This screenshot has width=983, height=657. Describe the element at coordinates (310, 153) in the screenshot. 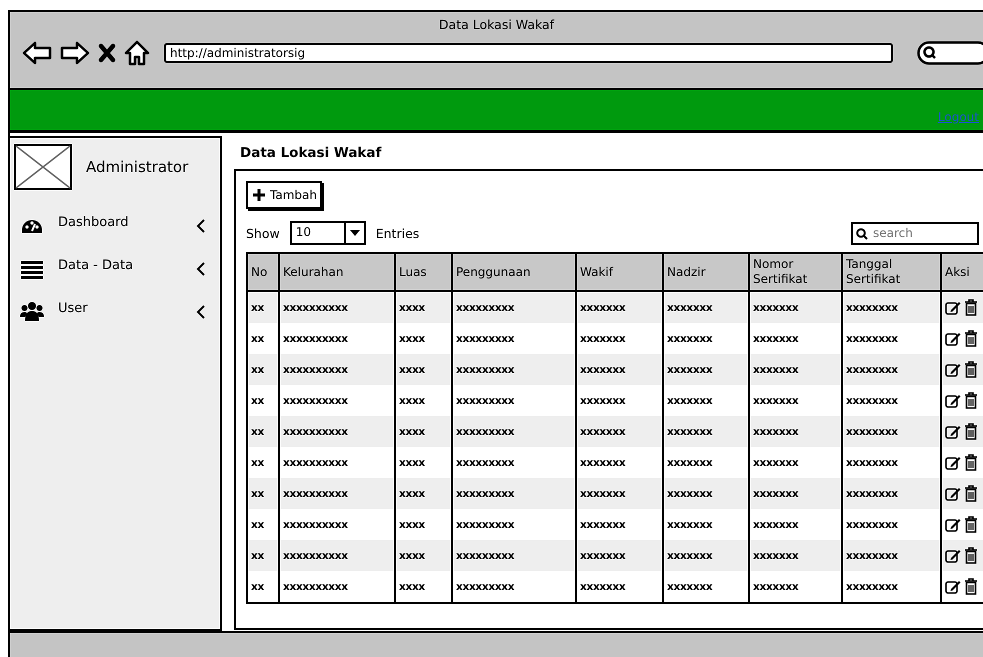

I see `page-title: Data Lokasi Wakaf` at that location.